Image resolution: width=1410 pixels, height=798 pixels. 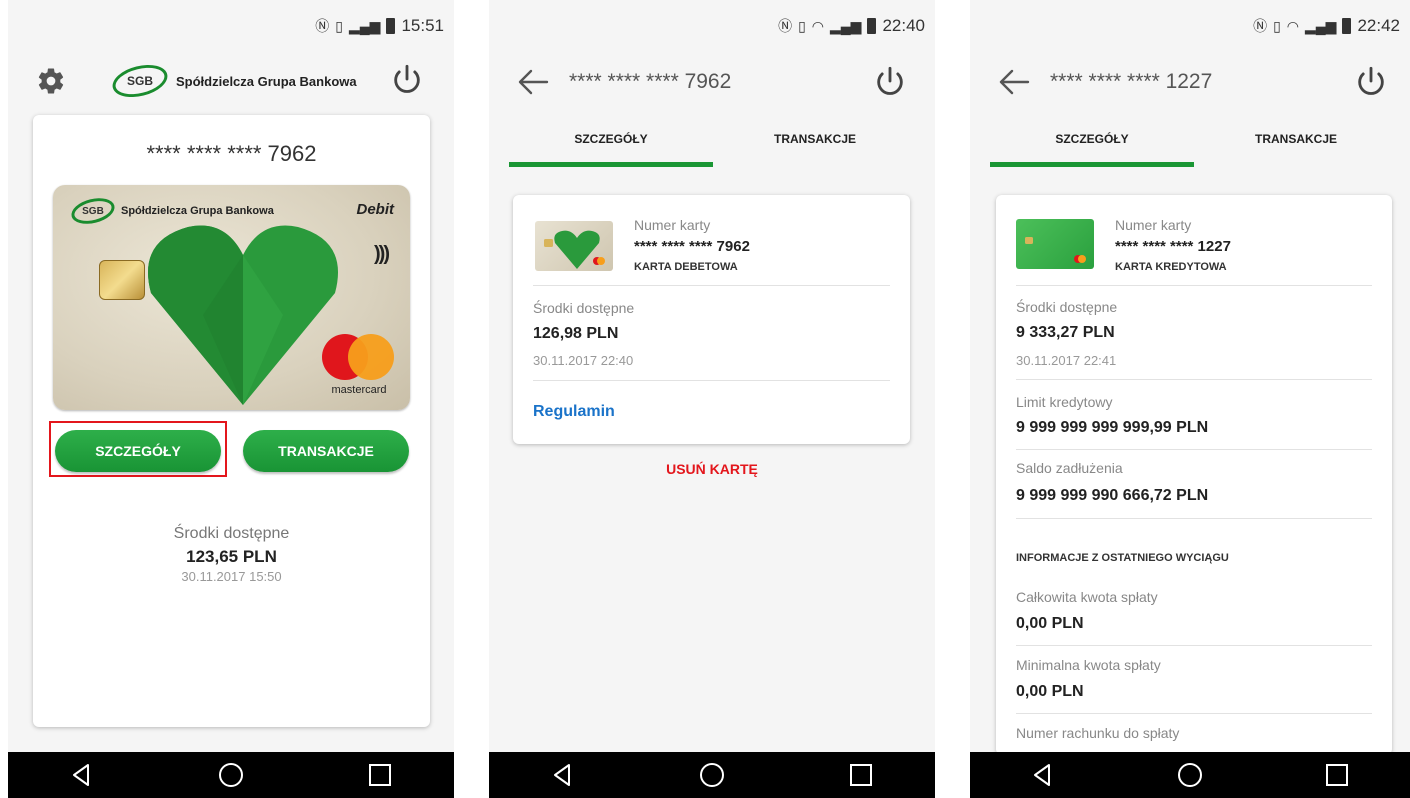 What do you see at coordinates (1087, 597) in the screenshot?
I see `total-repayment-label: Całkowita kwota spłaty` at bounding box center [1087, 597].